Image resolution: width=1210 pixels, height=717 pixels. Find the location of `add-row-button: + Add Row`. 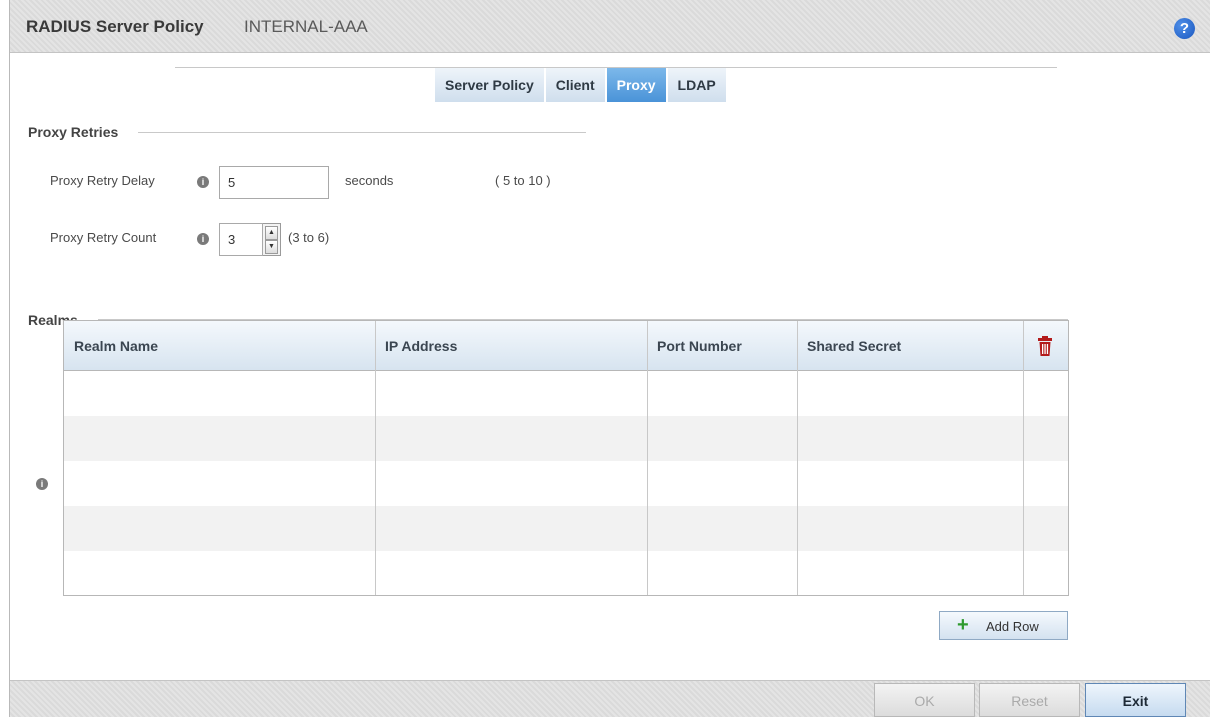

add-row-button: + Add Row is located at coordinates (1003, 625).